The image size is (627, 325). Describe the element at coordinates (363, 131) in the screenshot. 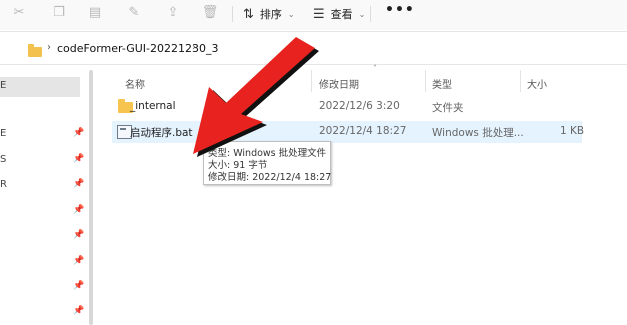

I see `file-modified: 2022/12/4 18:27` at that location.